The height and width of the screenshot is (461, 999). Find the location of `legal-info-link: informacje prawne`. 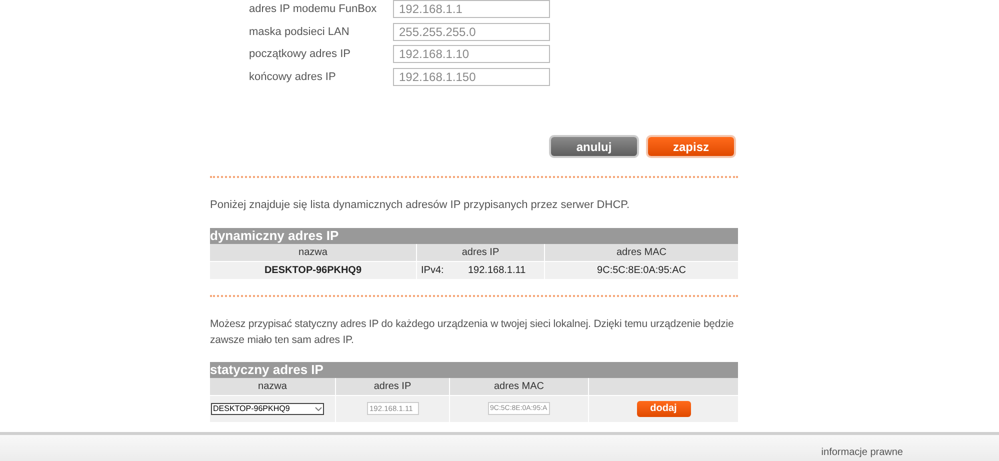

legal-info-link: informacje prawne is located at coordinates (862, 452).